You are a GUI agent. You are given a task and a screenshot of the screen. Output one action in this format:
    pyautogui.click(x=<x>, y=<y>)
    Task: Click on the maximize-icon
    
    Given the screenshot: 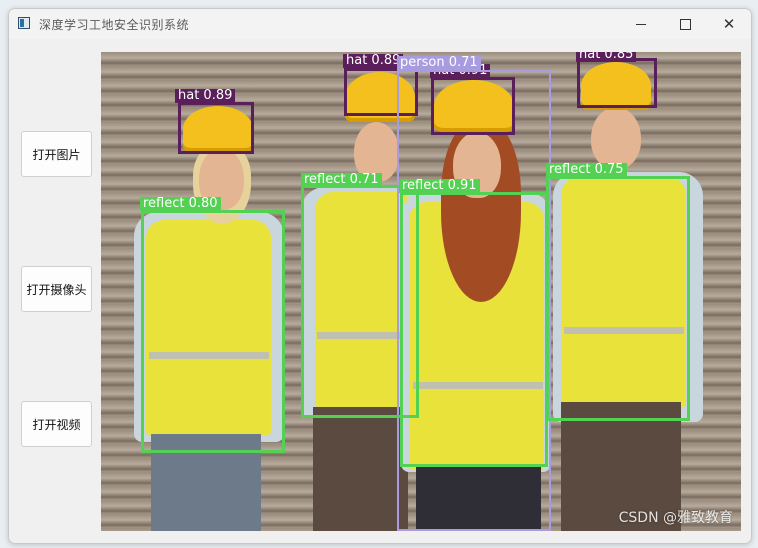 What is the action you would take?
    pyautogui.click(x=685, y=24)
    